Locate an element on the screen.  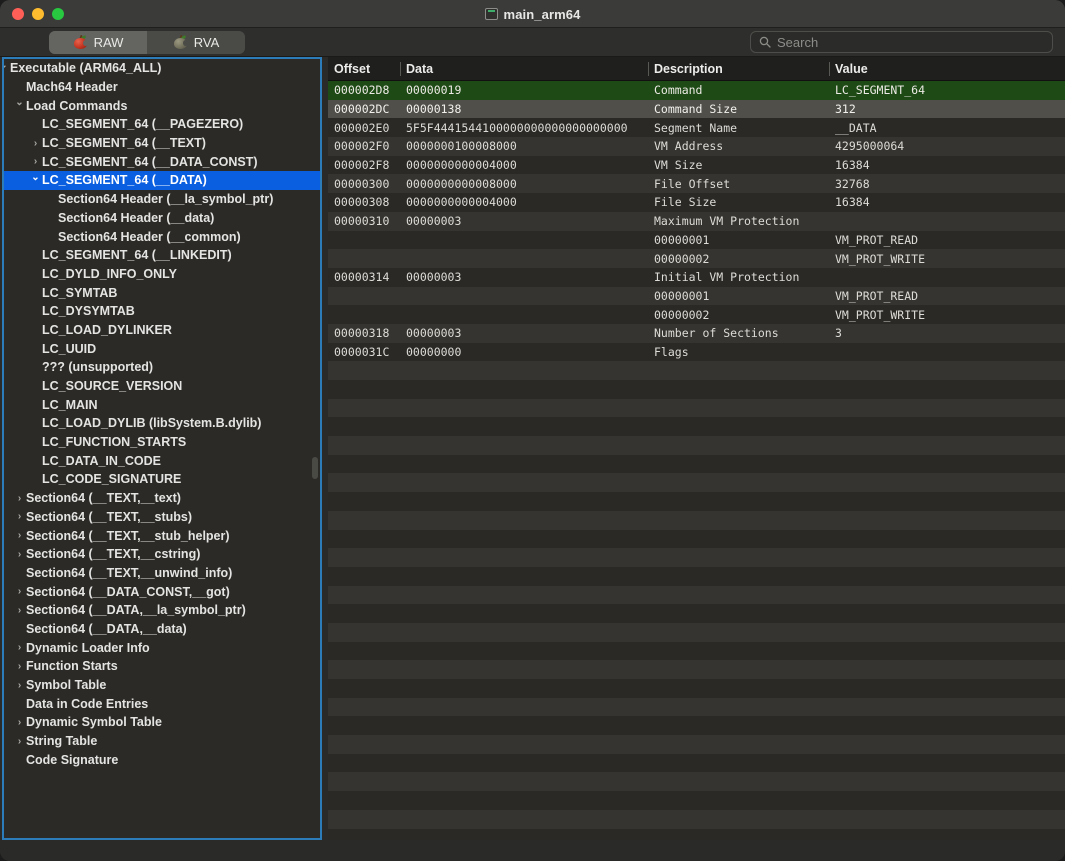
sidebar-item-34: Data in Code Entries is located at coordinates (162, 703).